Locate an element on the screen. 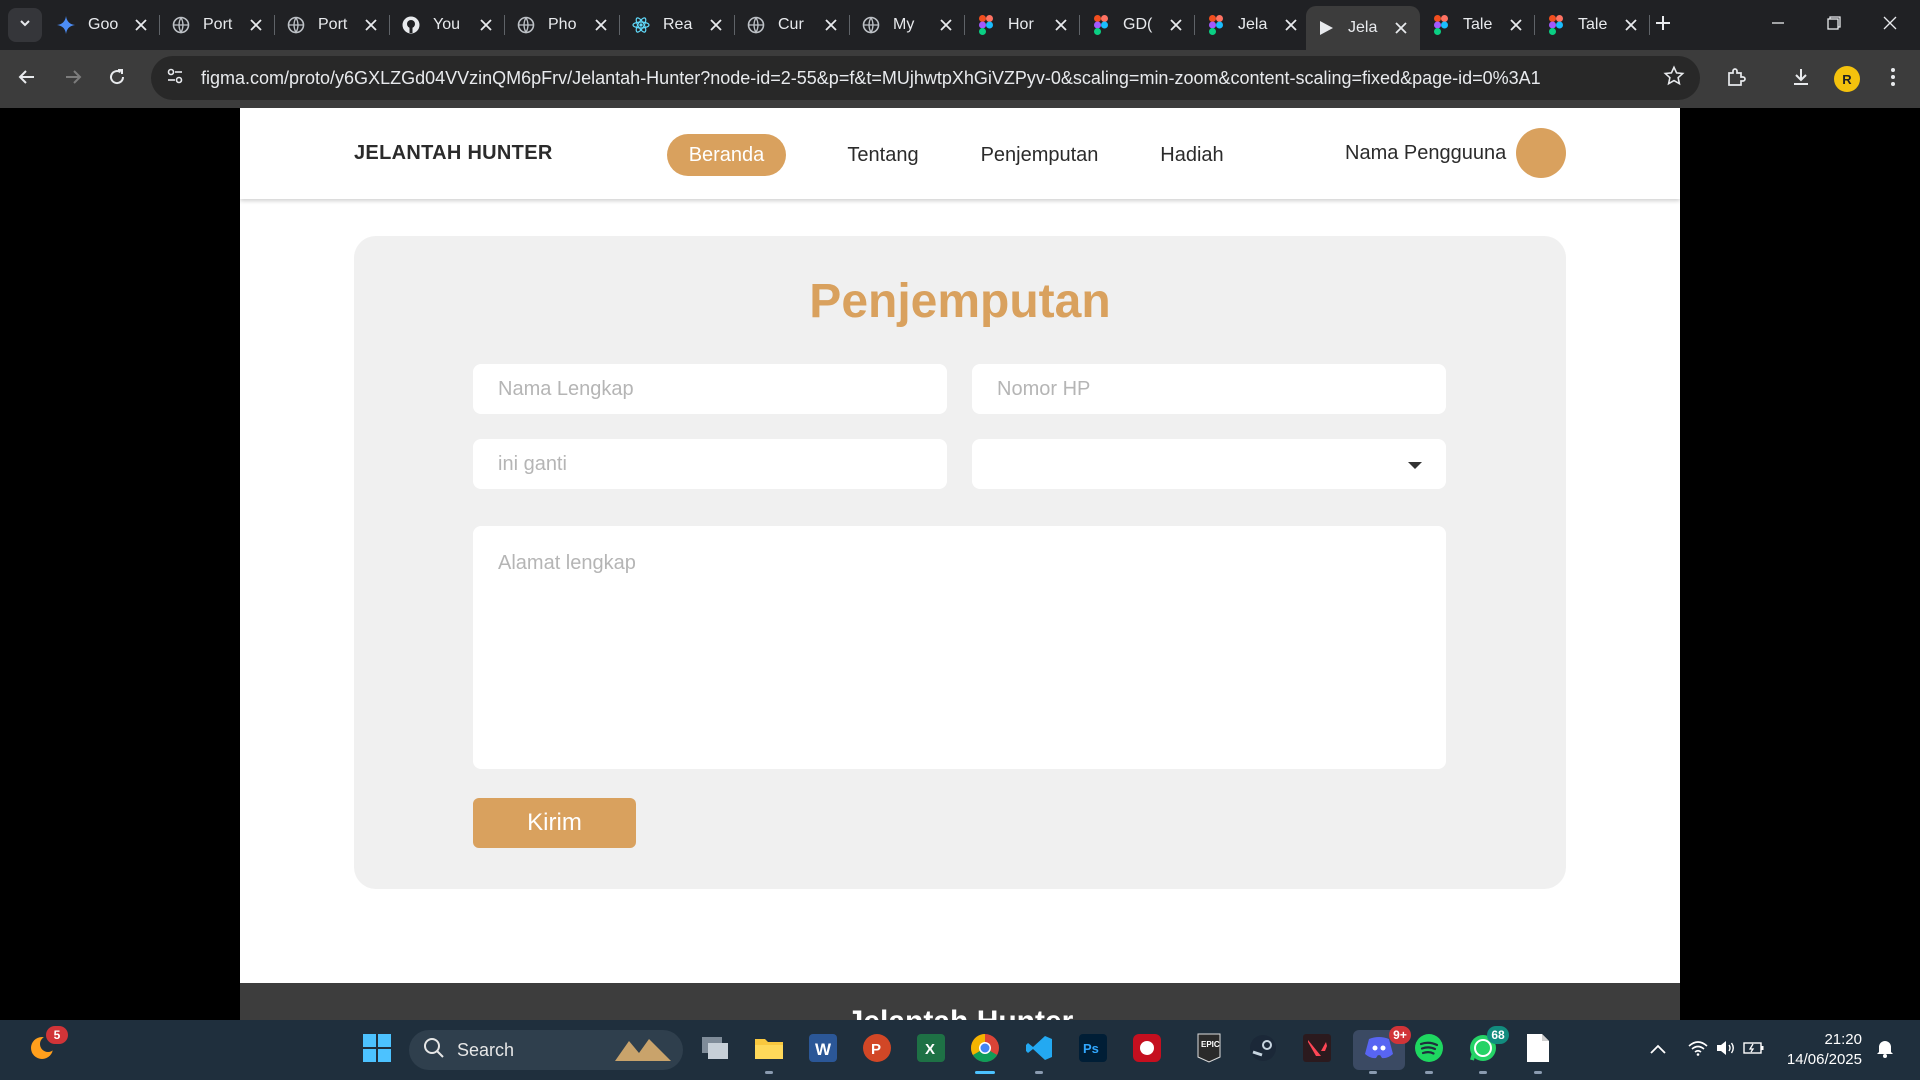 Image resolution: width=1920 pixels, height=1080 pixels. wifi-status is located at coordinates (1698, 1050).